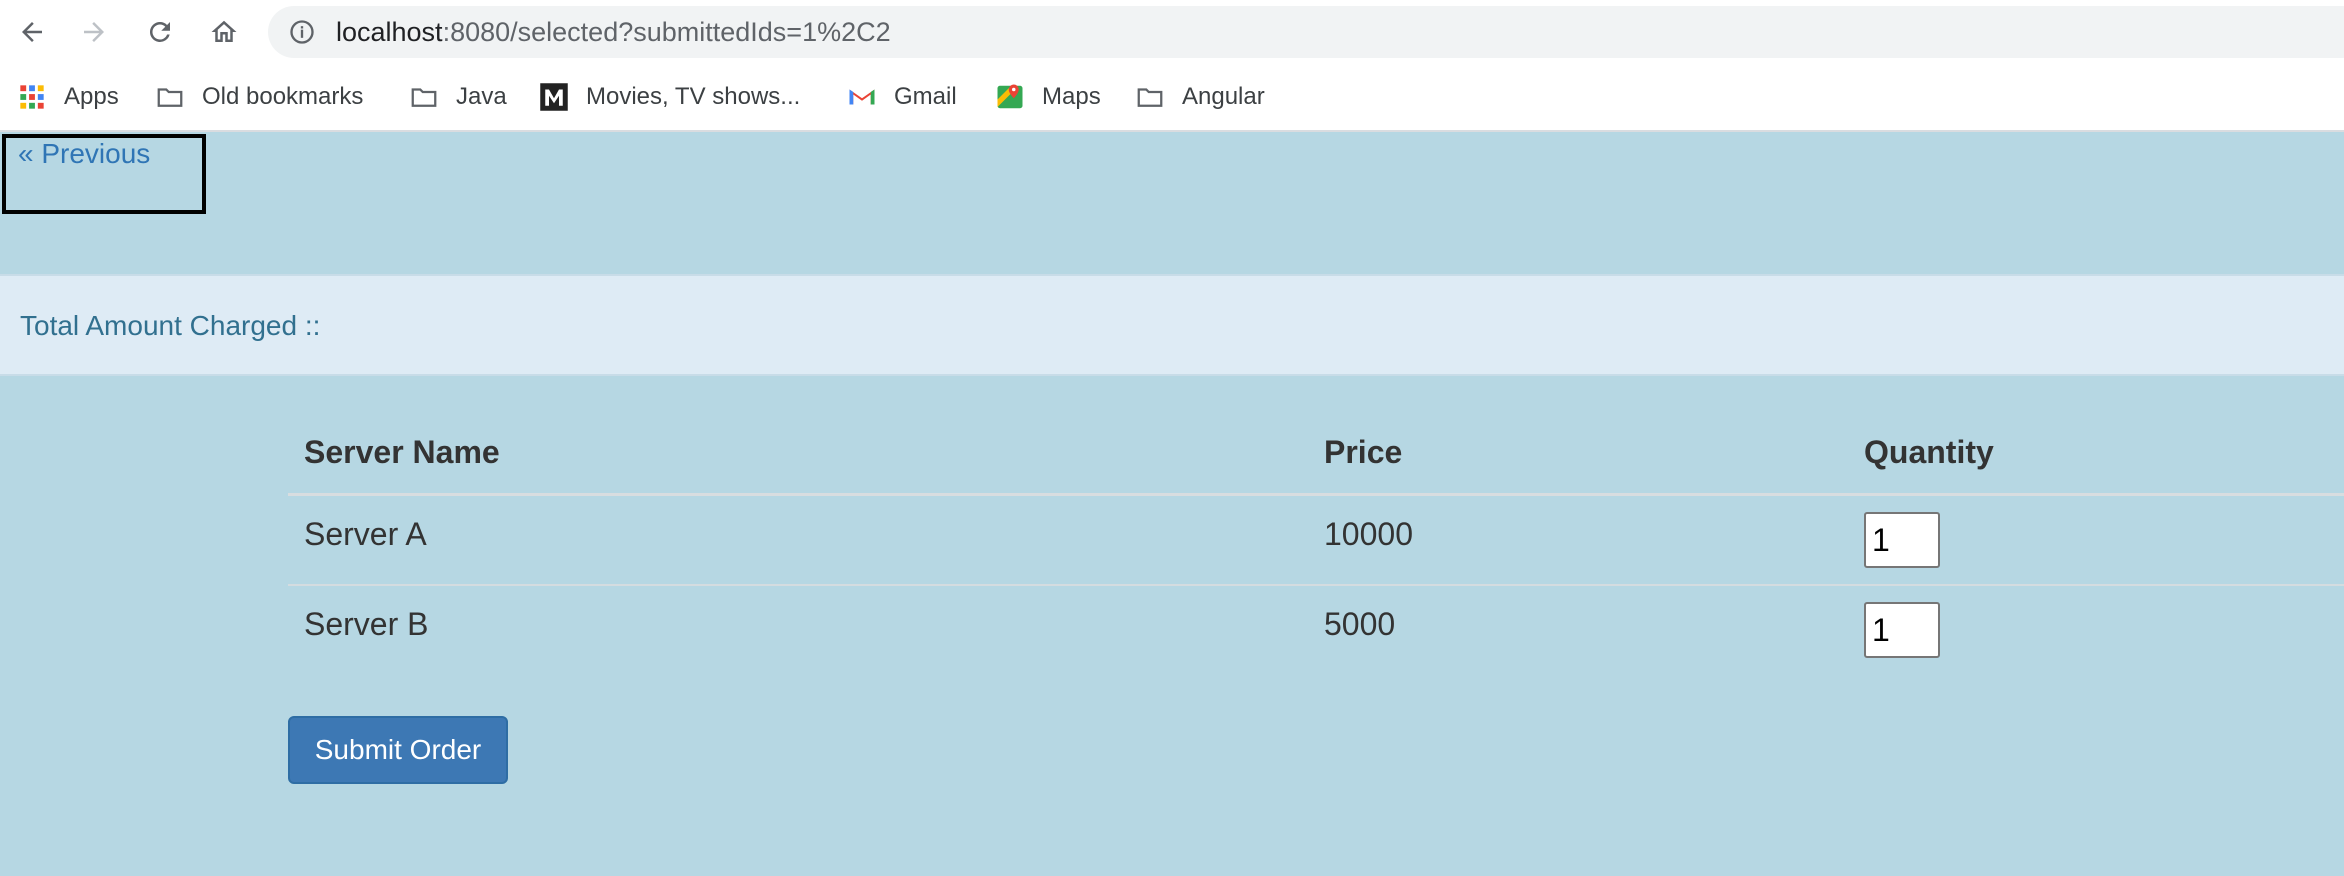  Describe the element at coordinates (1071, 96) in the screenshot. I see `bookmark-label: Maps` at that location.